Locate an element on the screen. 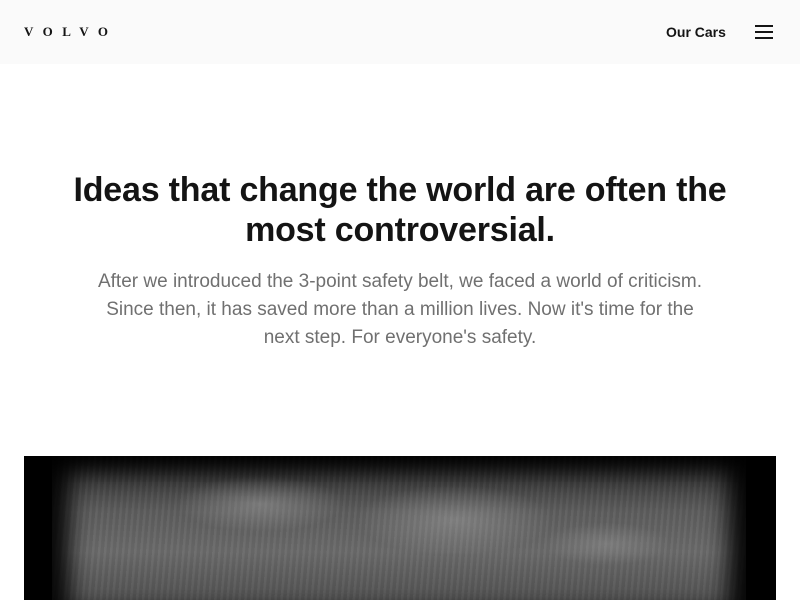 The height and width of the screenshot is (600, 800). hamburger-menu-icon is located at coordinates (764, 32).